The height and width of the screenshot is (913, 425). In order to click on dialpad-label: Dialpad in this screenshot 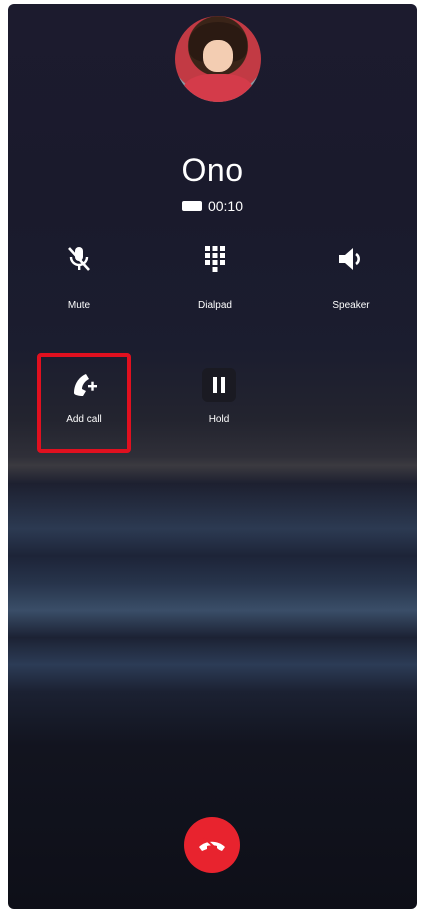, I will do `click(215, 305)`.